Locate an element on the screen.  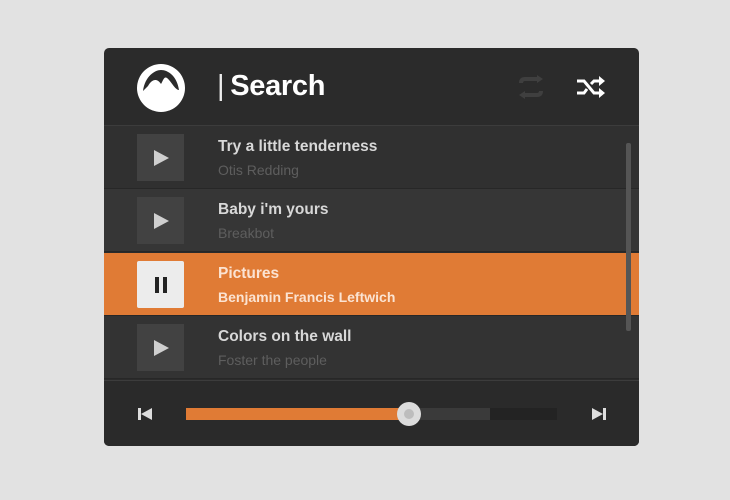
pause-icon is located at coordinates (160, 284).